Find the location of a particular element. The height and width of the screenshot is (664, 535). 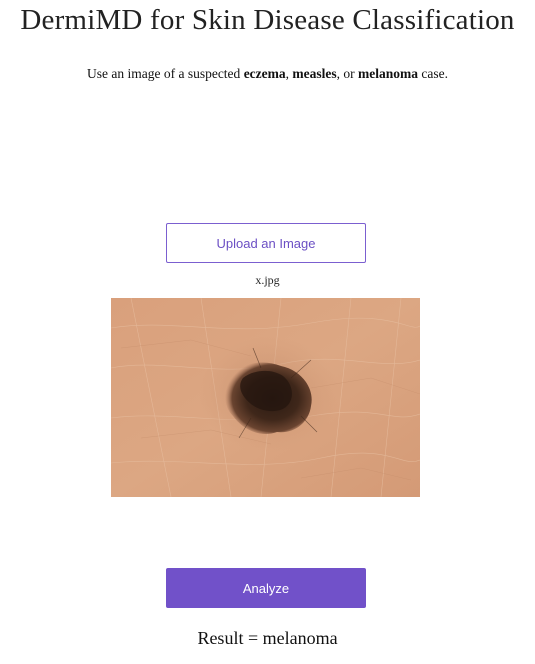

uploaded-filename: x.jpg is located at coordinates (267, 280).